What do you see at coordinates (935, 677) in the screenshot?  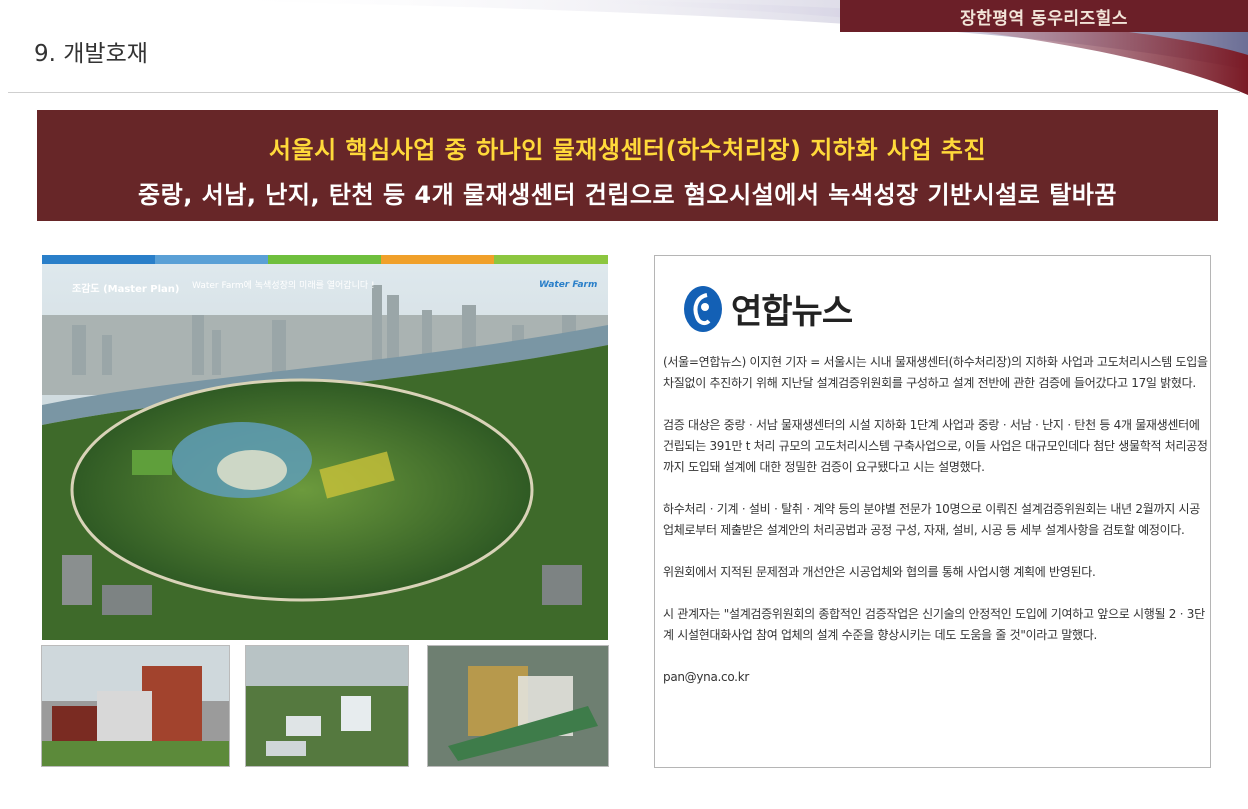 I see `reporter-email: pan@yna.co.kr` at bounding box center [935, 677].